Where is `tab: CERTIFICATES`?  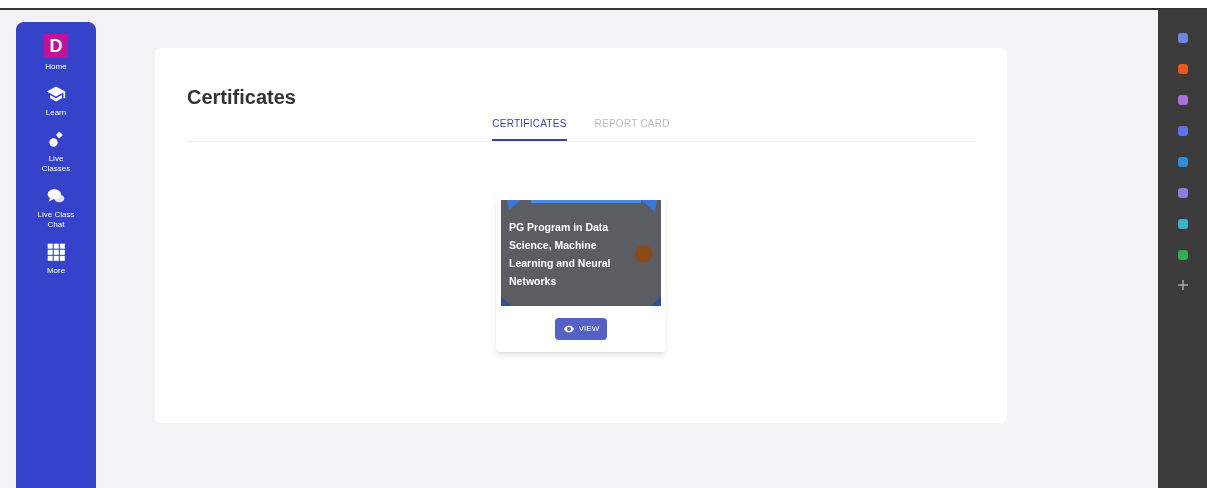
tab: CERTIFICATES is located at coordinates (529, 128).